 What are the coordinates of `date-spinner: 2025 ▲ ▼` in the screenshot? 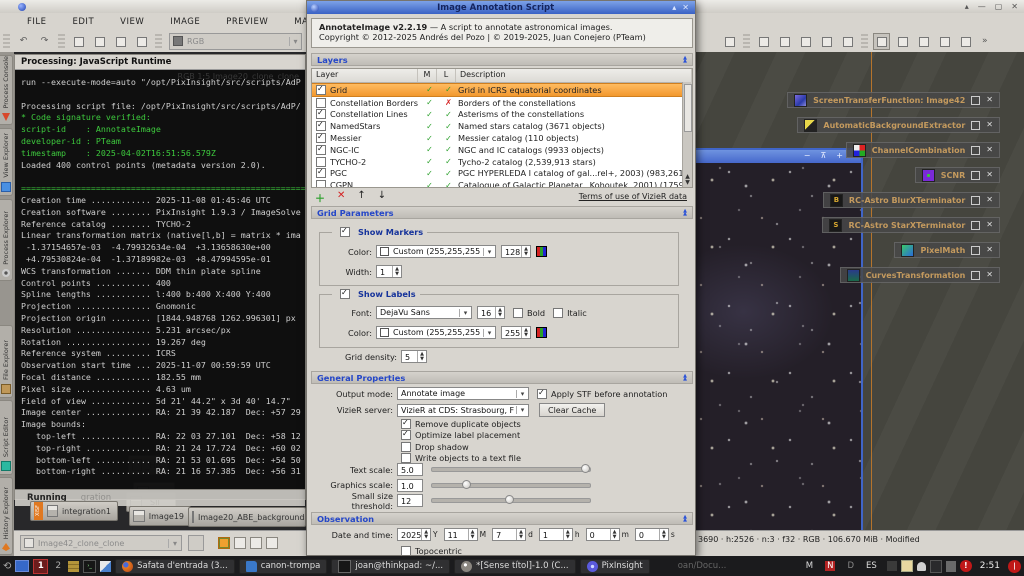 It's located at (414, 534).